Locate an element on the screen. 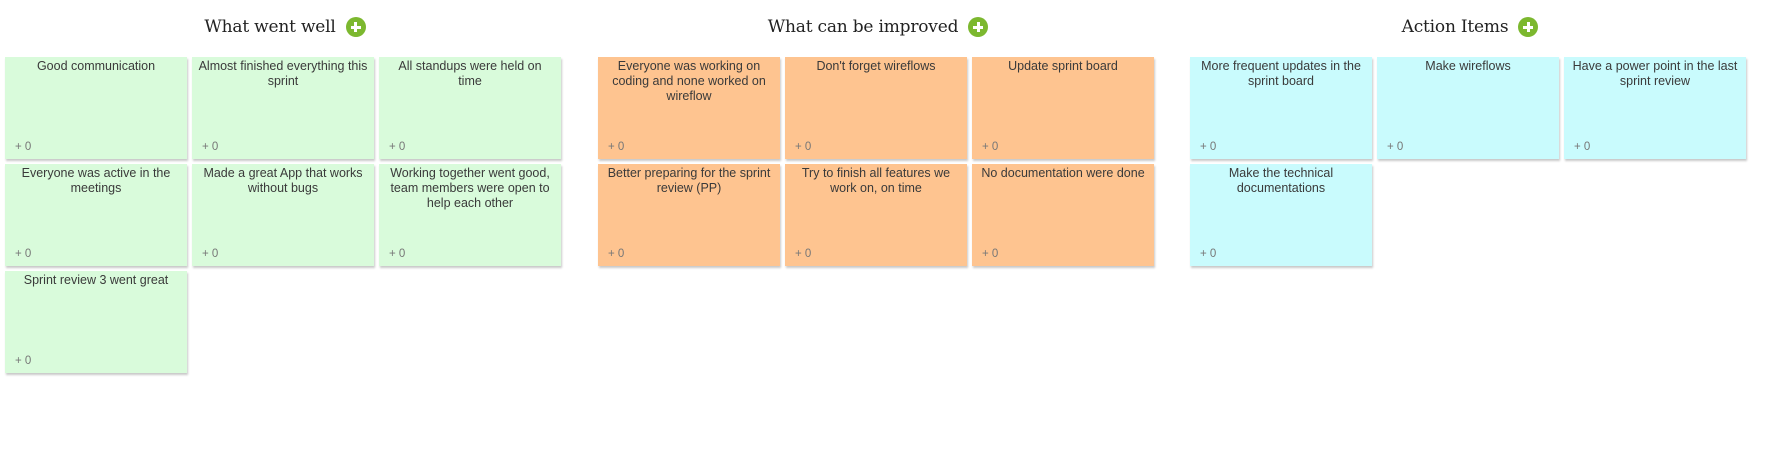  column-title: What went well is located at coordinates (270, 27).